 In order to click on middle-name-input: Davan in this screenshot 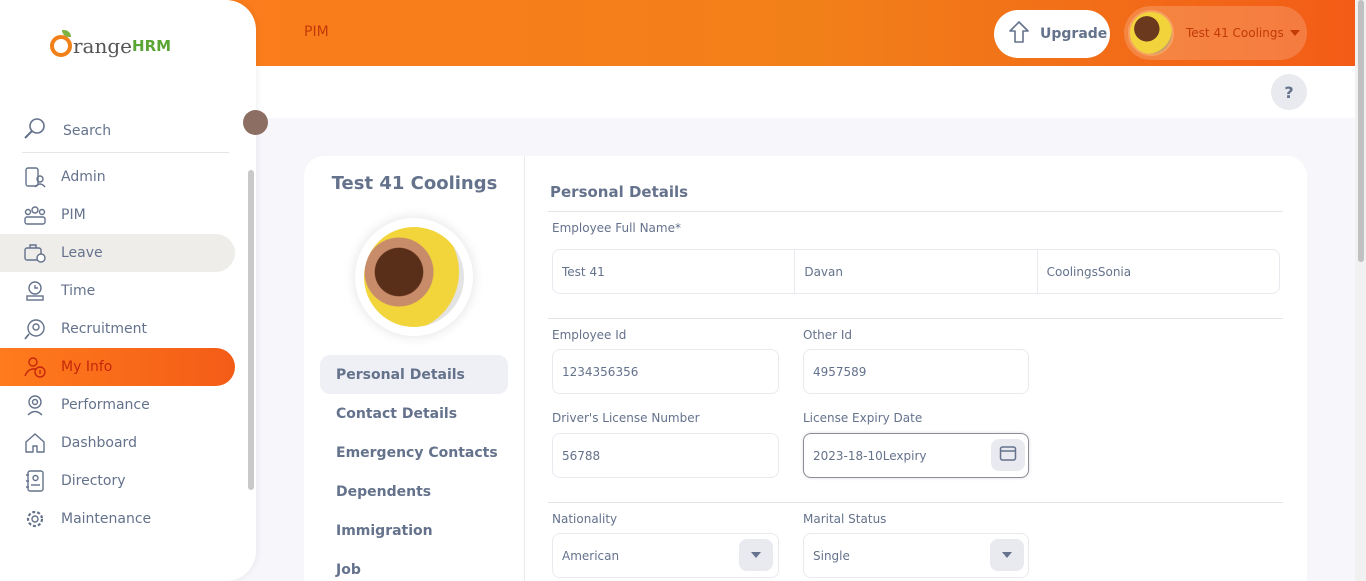, I will do `click(916, 271)`.